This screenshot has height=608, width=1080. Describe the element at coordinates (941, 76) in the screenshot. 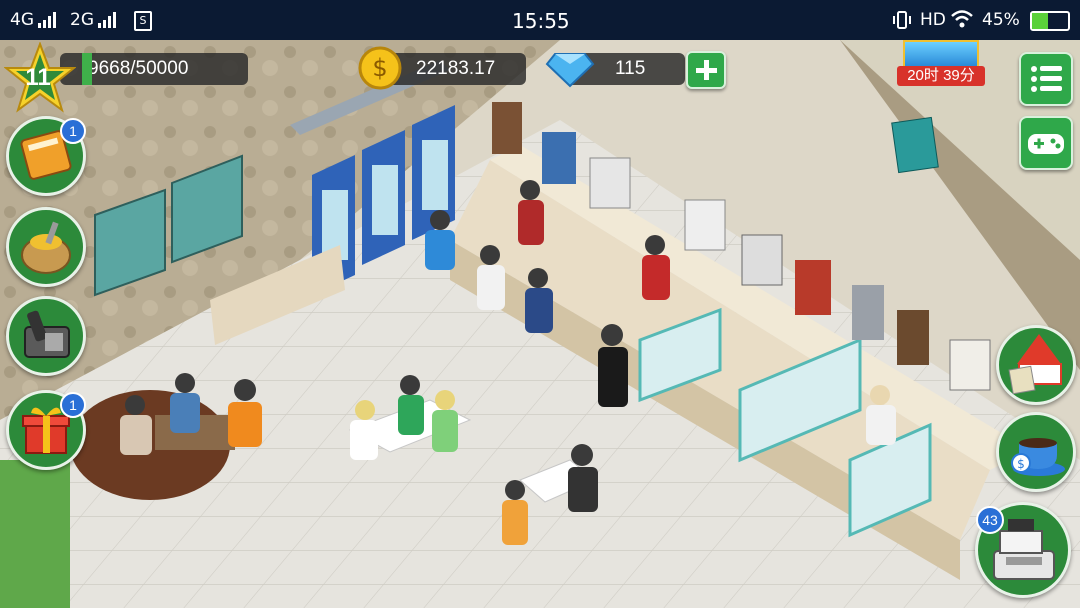

I see `event-timer: 20时 39分` at that location.